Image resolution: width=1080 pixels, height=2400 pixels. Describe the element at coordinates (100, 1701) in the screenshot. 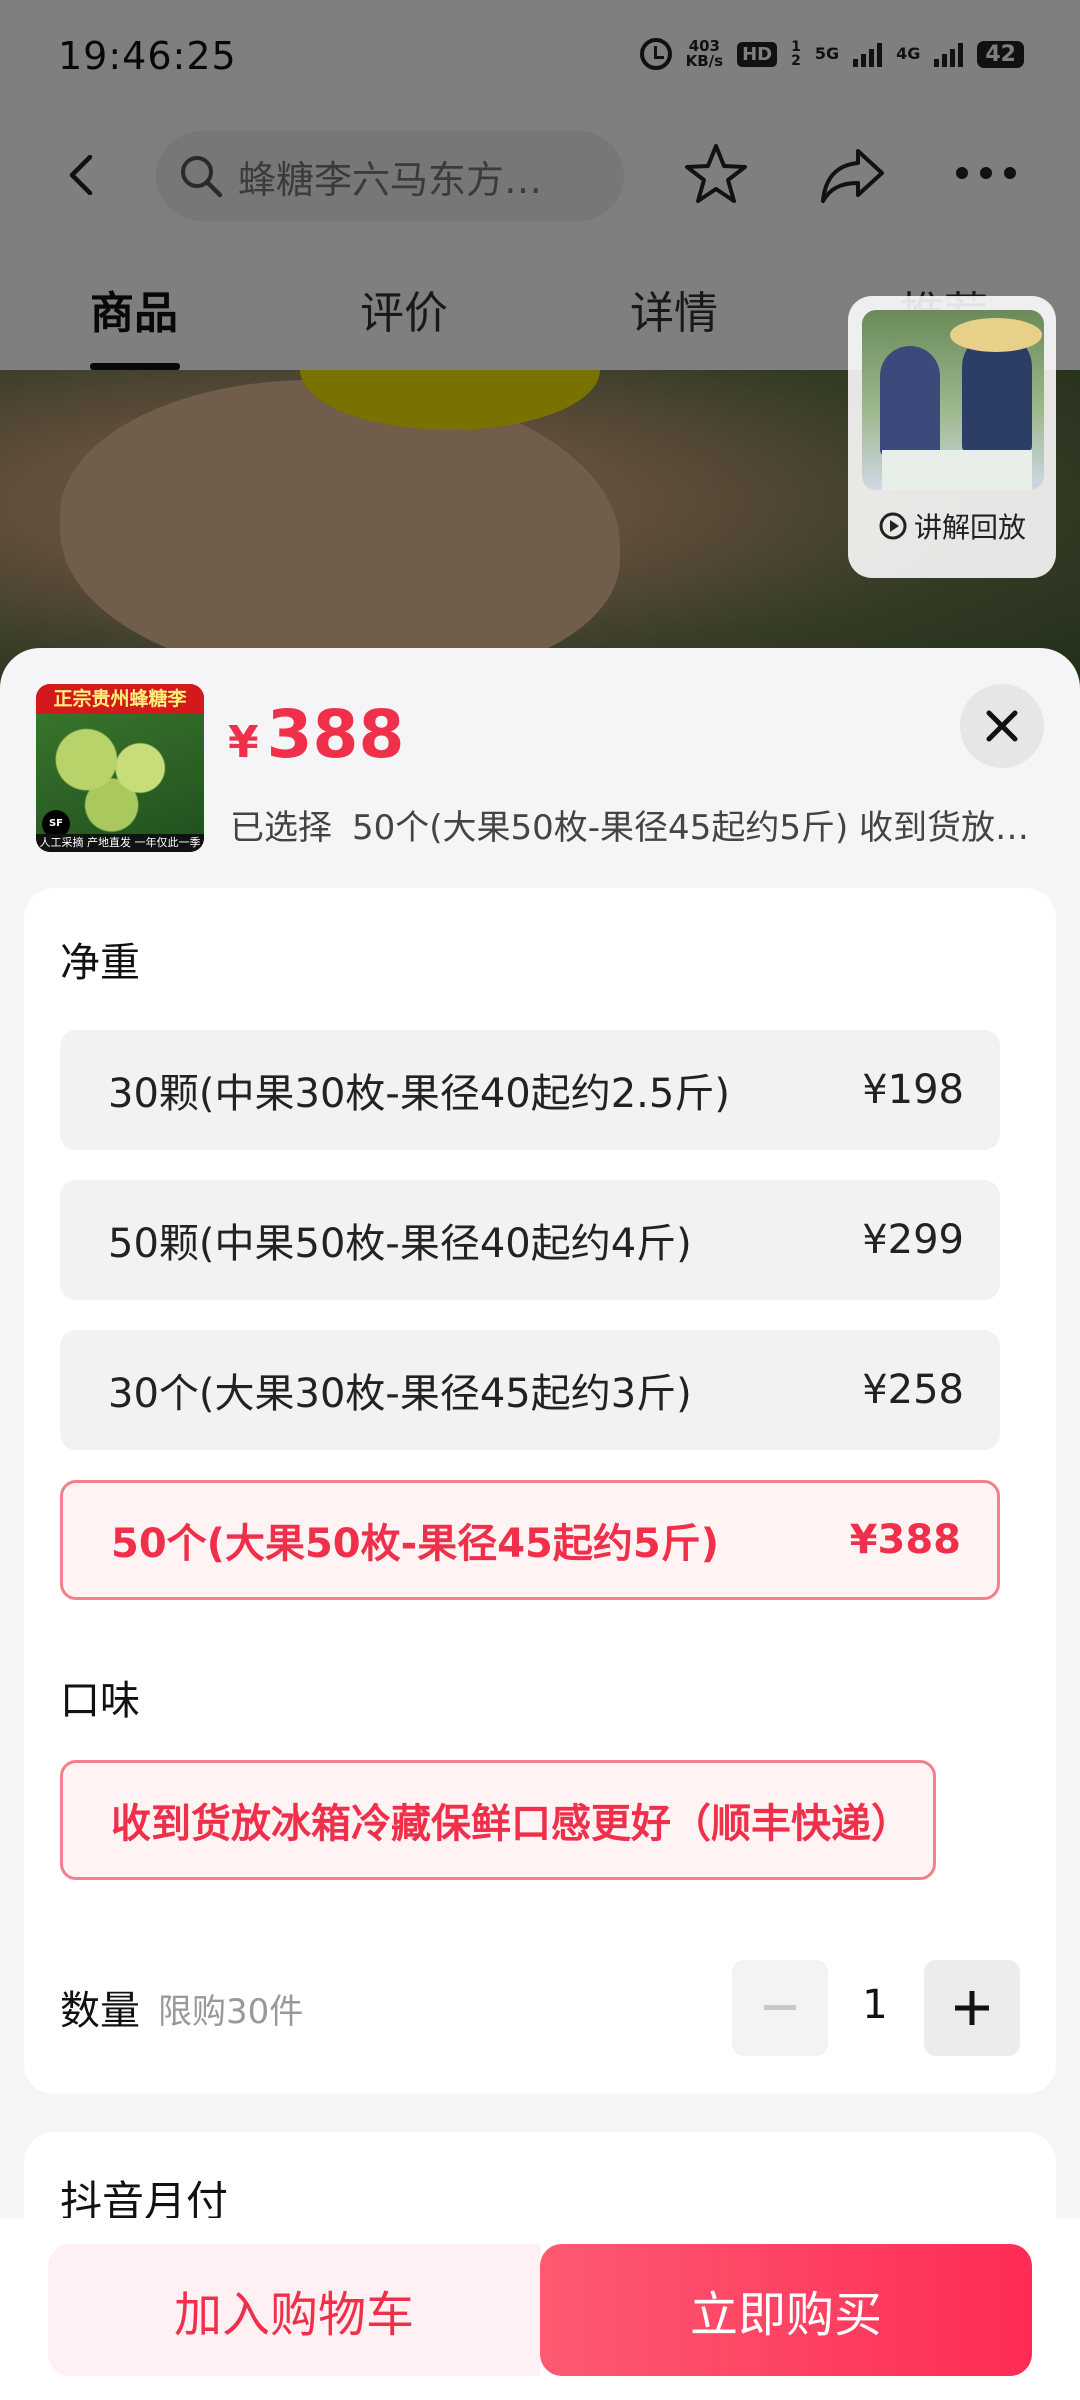

I see `flavor-section-title: 口味` at that location.